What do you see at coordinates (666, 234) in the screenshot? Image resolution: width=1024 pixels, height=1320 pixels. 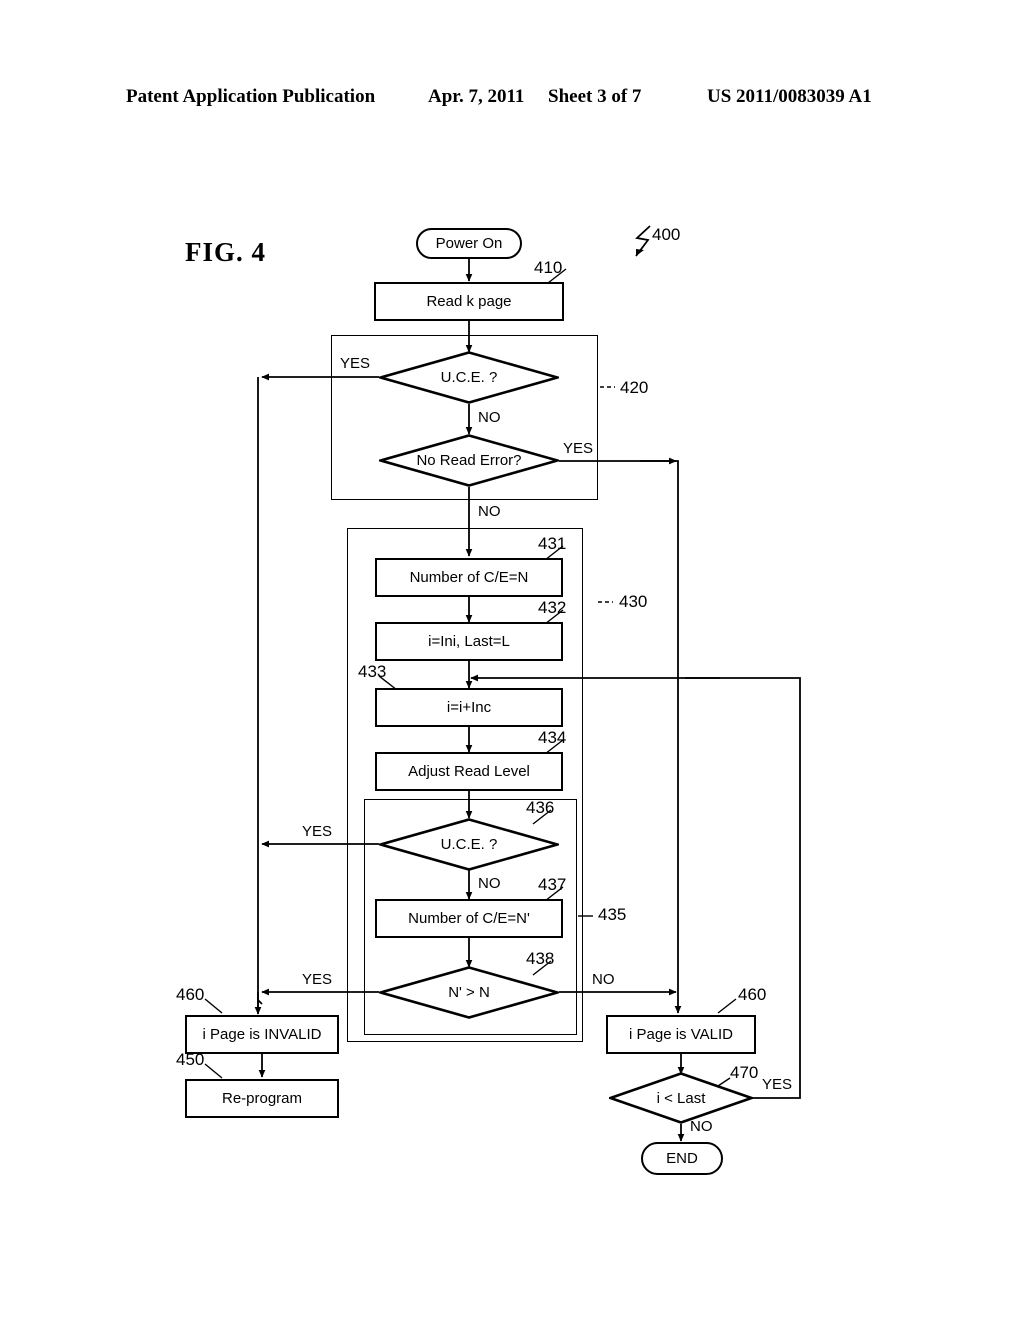 I see `ref-400: 400` at bounding box center [666, 234].